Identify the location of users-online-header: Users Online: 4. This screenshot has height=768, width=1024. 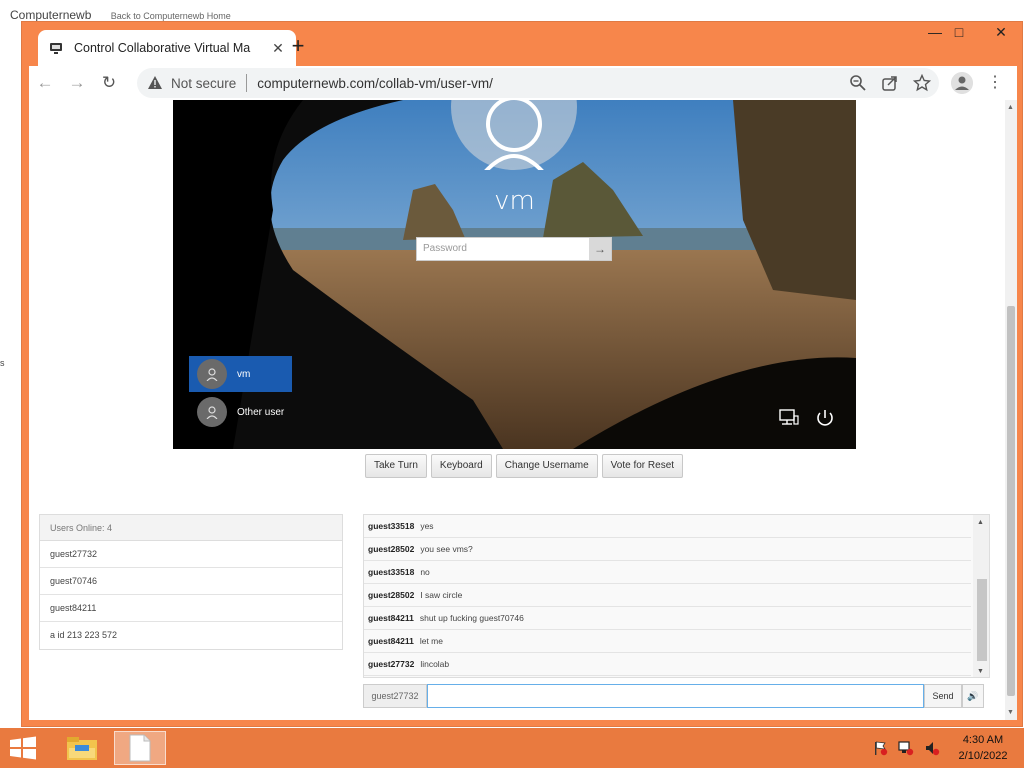
(191, 528).